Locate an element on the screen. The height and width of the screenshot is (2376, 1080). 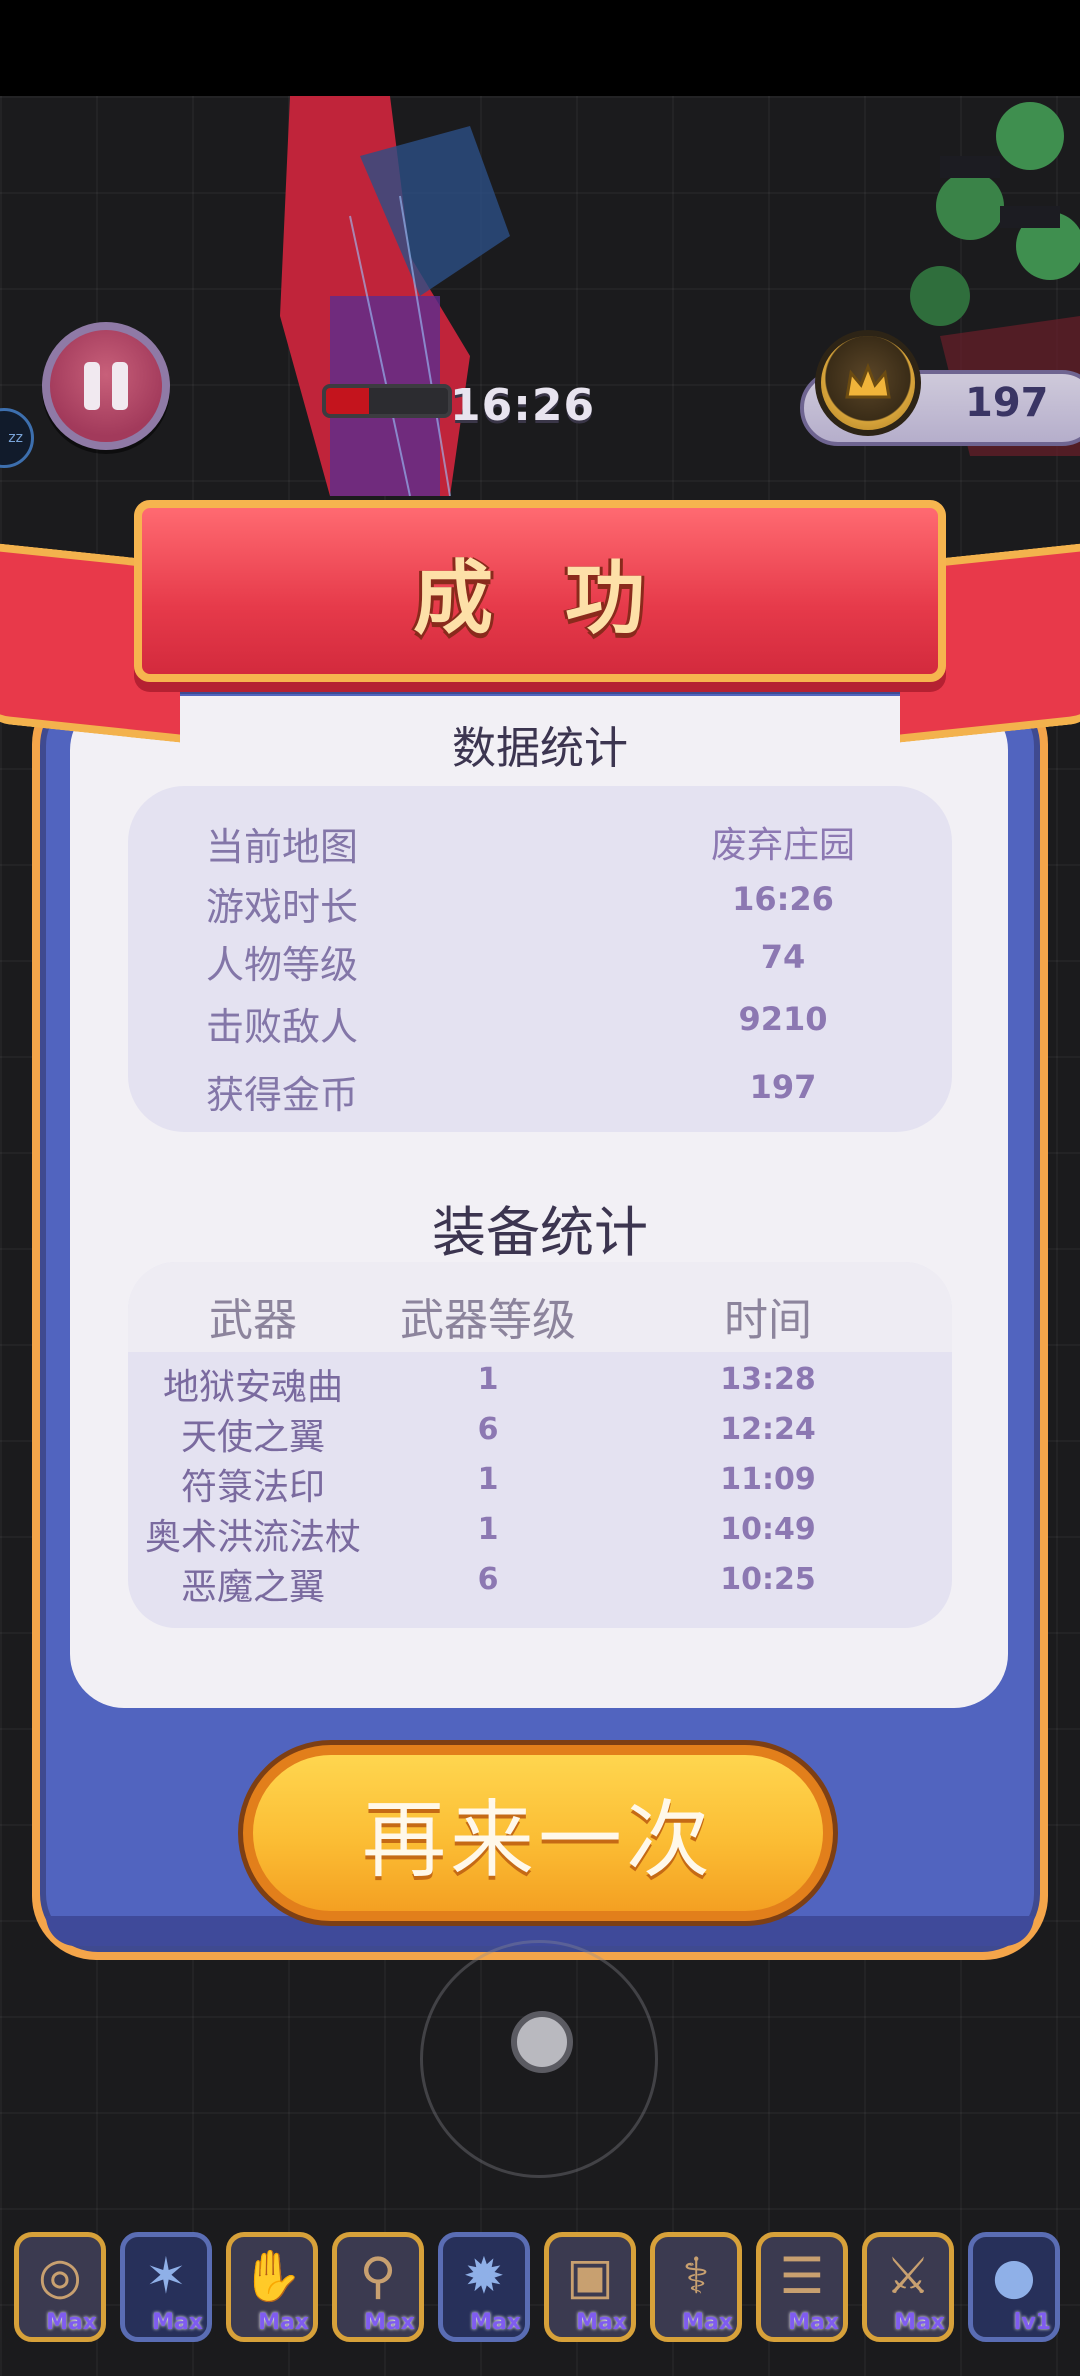
weapon-time: 11:09 is located at coordinates (768, 1479).